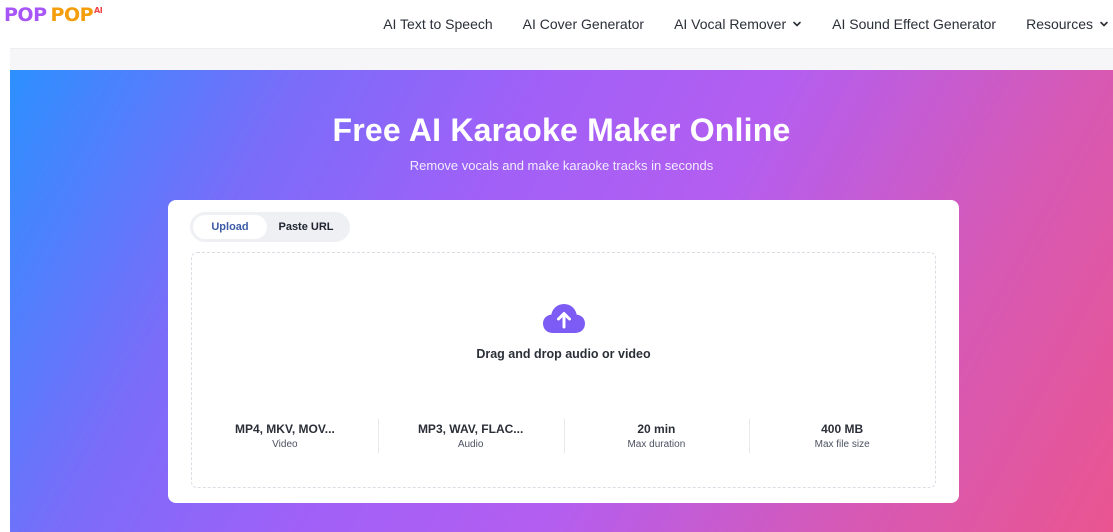 This screenshot has width=1113, height=532. What do you see at coordinates (306, 227) in the screenshot?
I see `tab-paste-url: Paste URL` at bounding box center [306, 227].